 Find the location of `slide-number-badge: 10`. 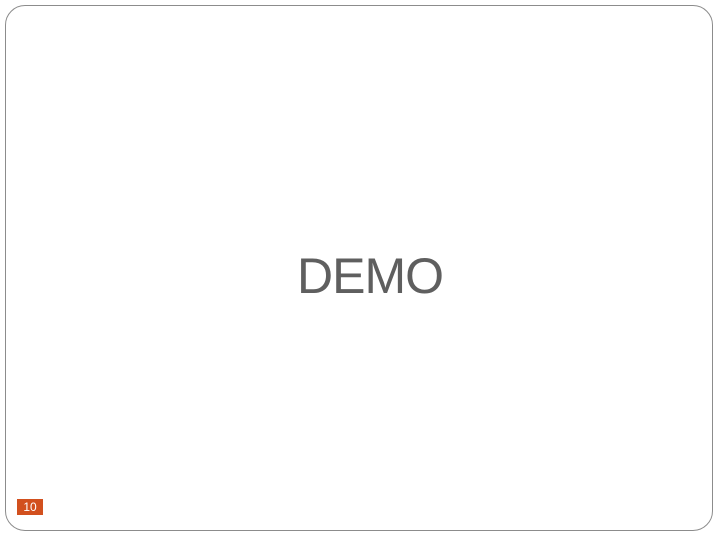

slide-number-badge: 10 is located at coordinates (30, 507).